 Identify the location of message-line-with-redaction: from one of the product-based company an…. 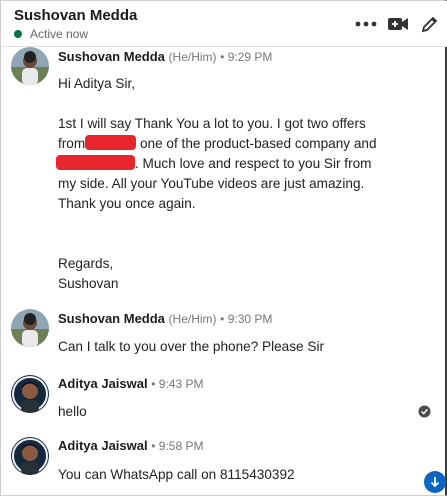
(217, 143).